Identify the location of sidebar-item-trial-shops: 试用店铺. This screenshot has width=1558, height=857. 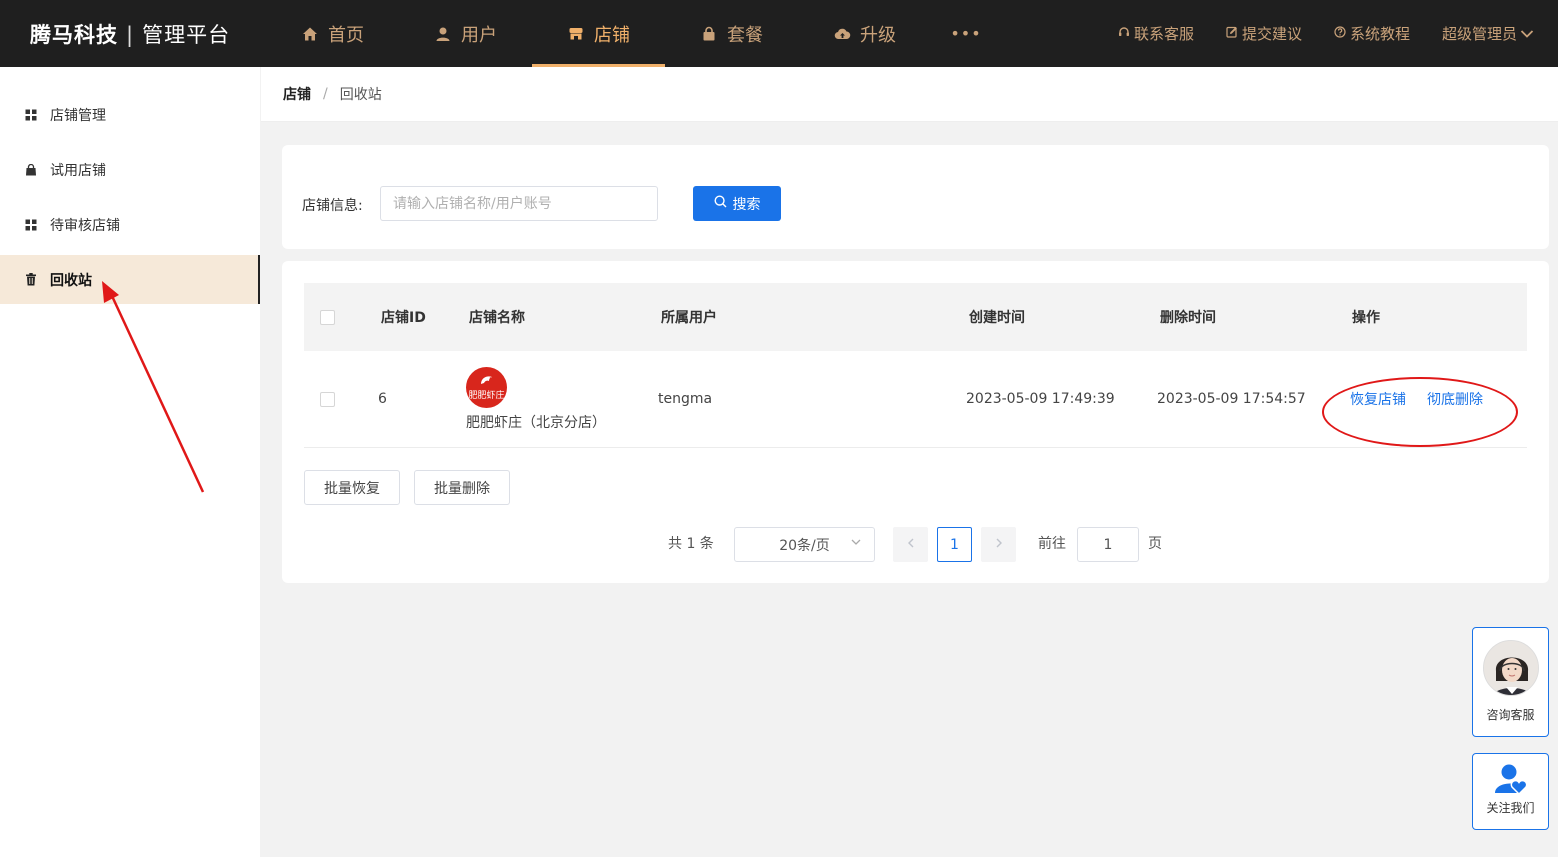
(130, 169).